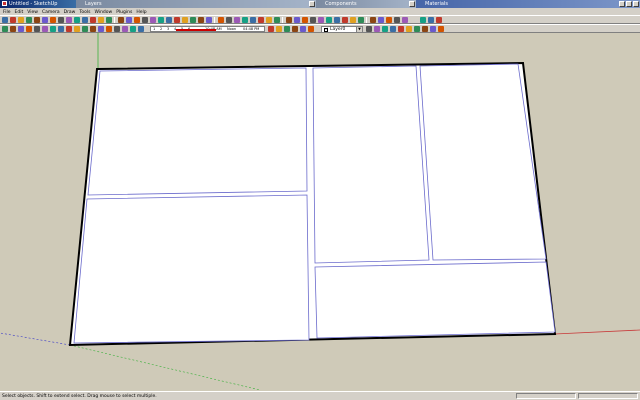 Image resolution: width=640 pixels, height=400 pixels. Describe the element at coordinates (137, 20) in the screenshot. I see `circle-icon` at that location.